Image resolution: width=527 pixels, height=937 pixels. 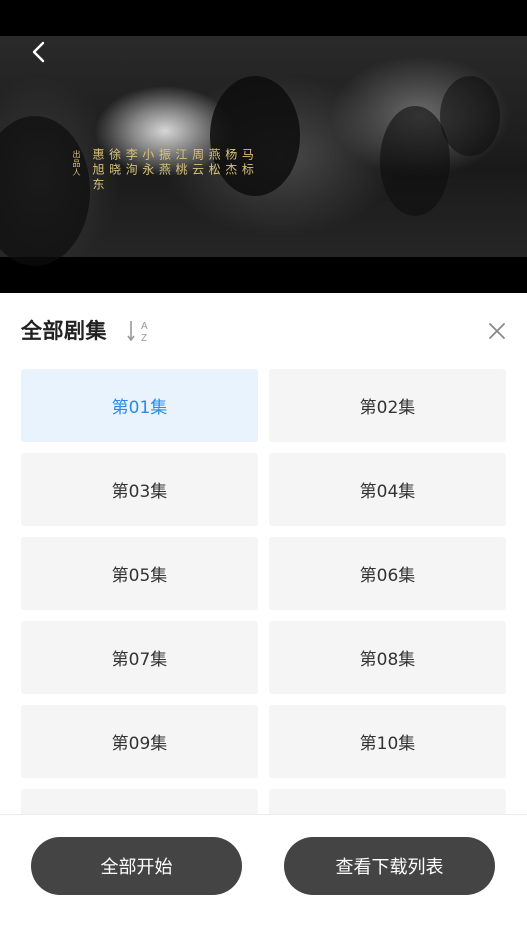 I want to click on credits-name: 江桃, so click(x=180, y=163).